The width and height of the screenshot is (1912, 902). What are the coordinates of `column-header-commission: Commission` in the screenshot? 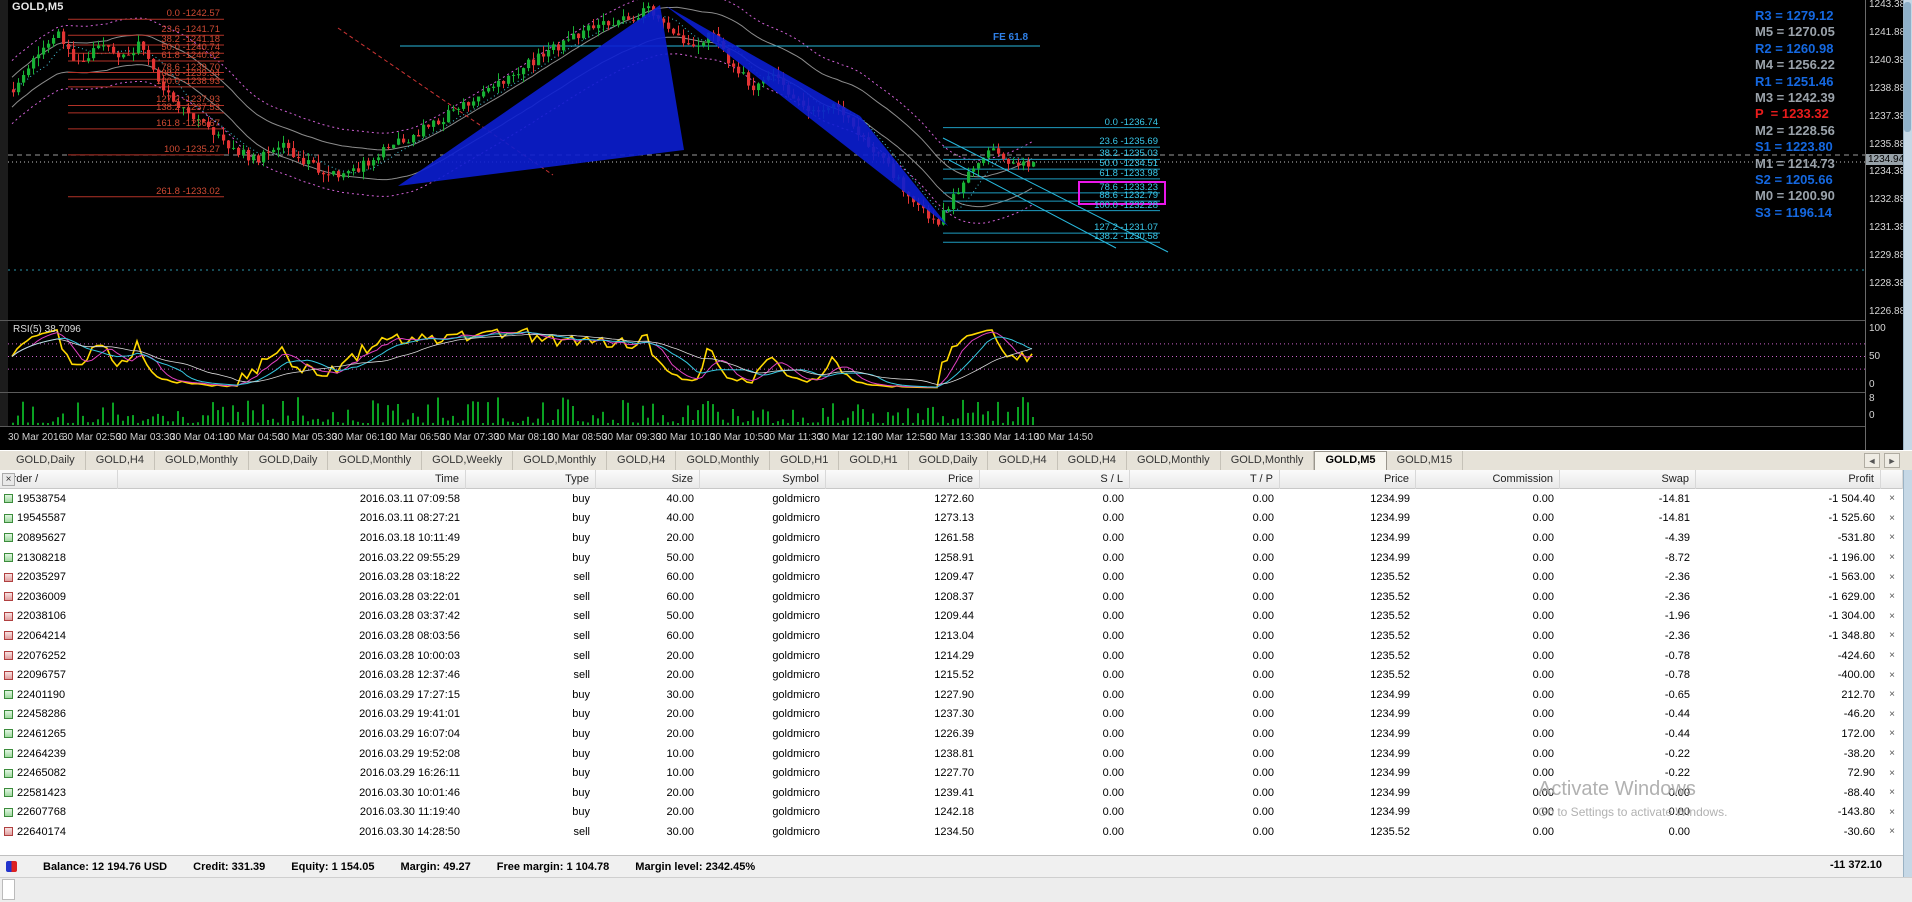 It's located at (1488, 479).